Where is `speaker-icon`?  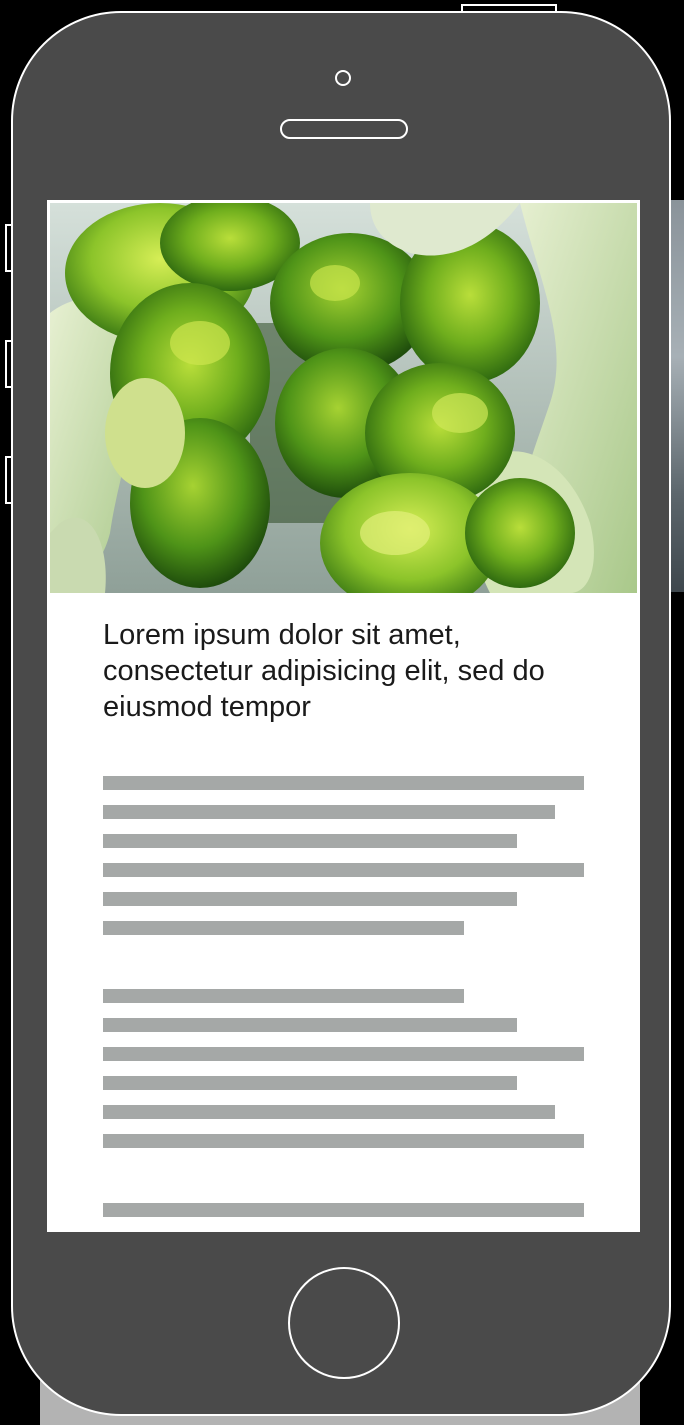
speaker-icon is located at coordinates (344, 129).